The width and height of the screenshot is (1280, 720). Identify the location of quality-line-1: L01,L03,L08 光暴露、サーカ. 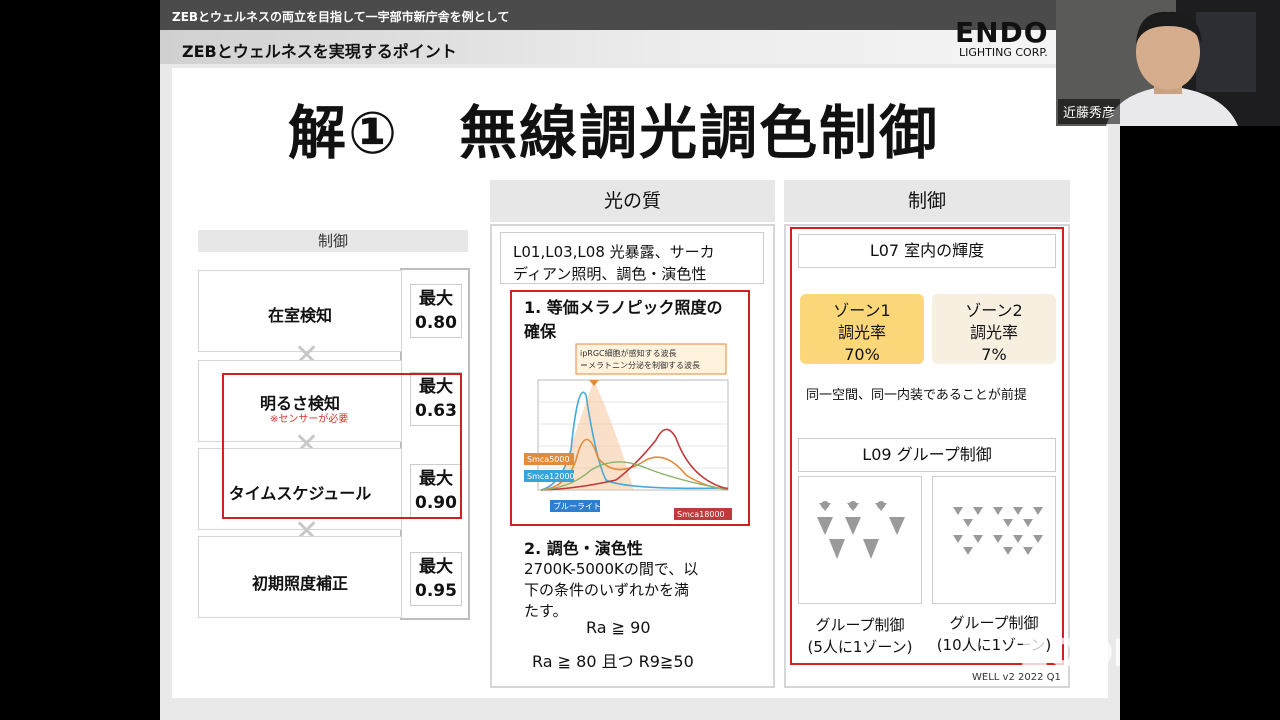
(614, 252).